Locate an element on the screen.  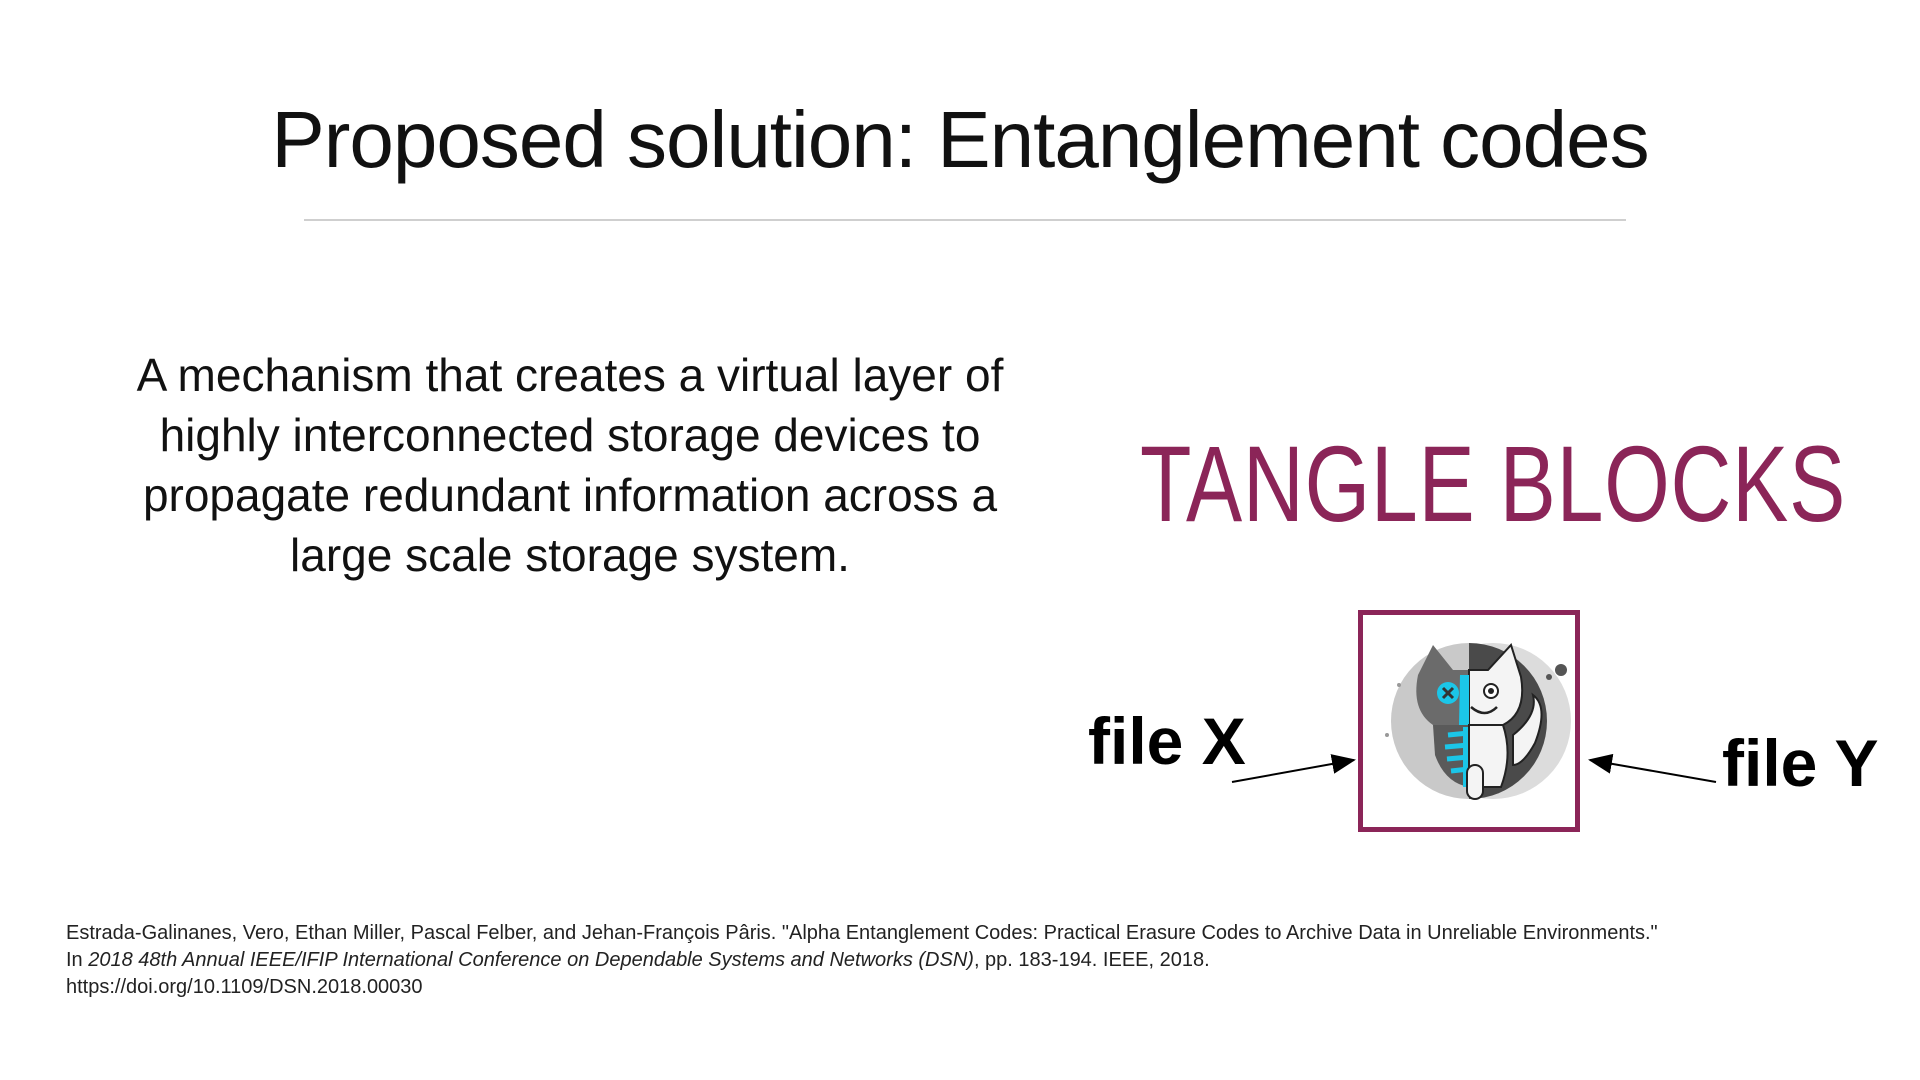
arrow-file-y is located at coordinates (1652, 768).